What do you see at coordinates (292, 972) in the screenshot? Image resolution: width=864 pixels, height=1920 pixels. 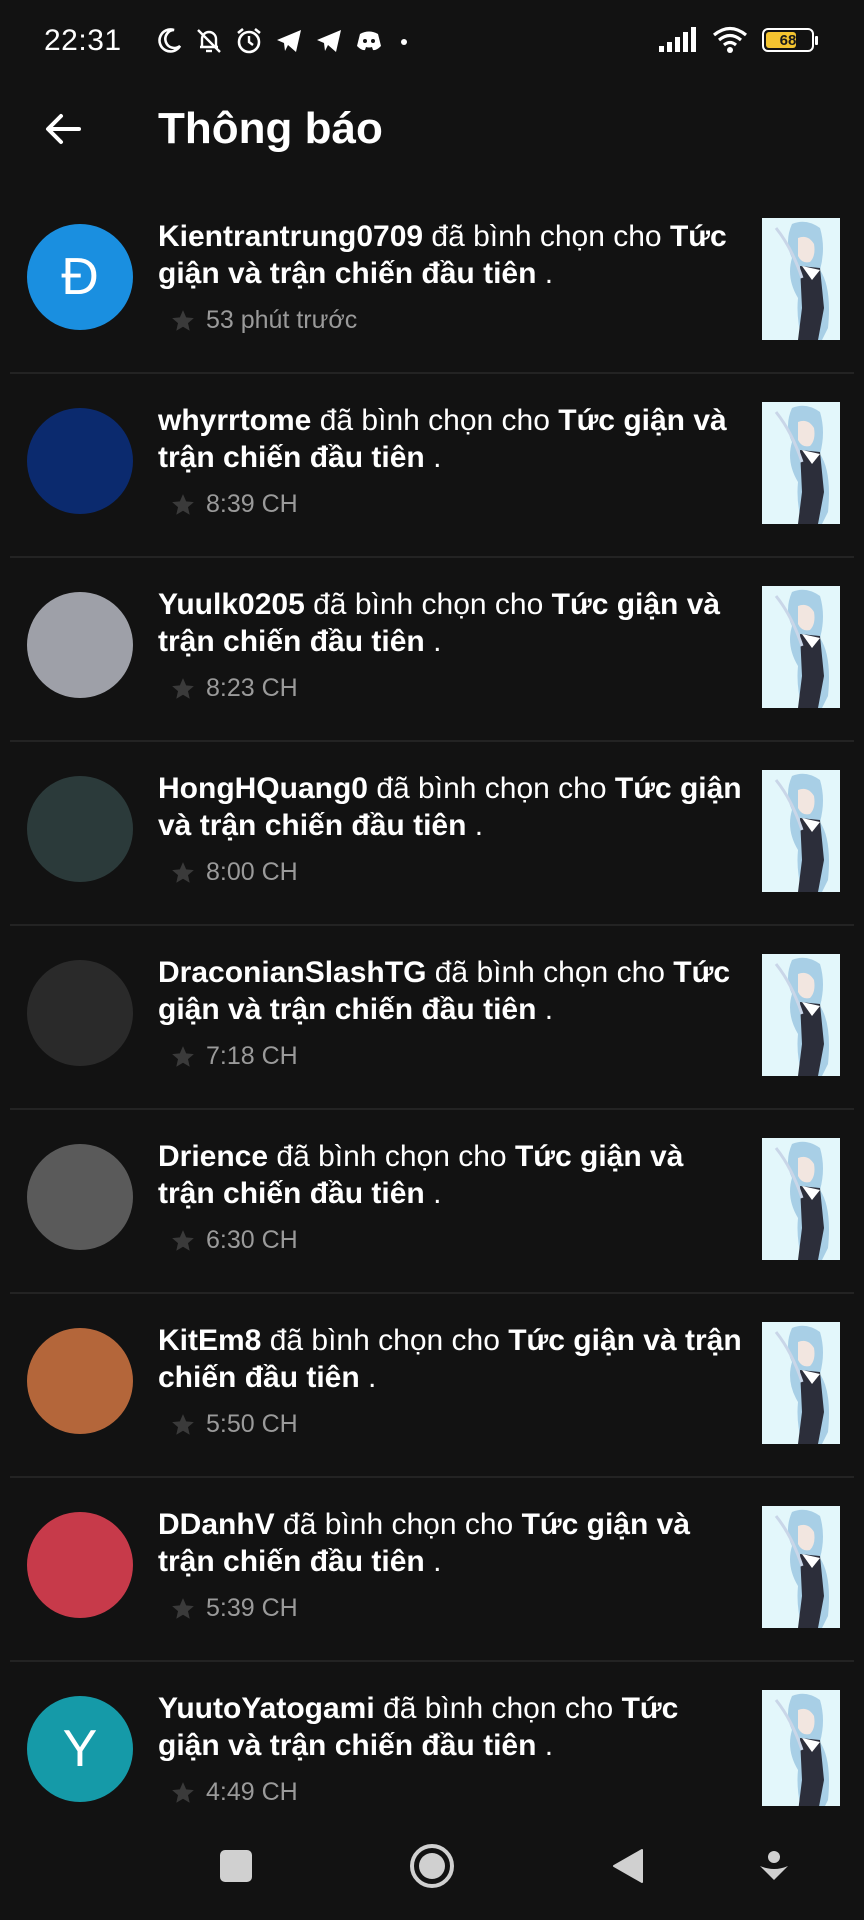 I see `username: DraconianSlashTG` at bounding box center [292, 972].